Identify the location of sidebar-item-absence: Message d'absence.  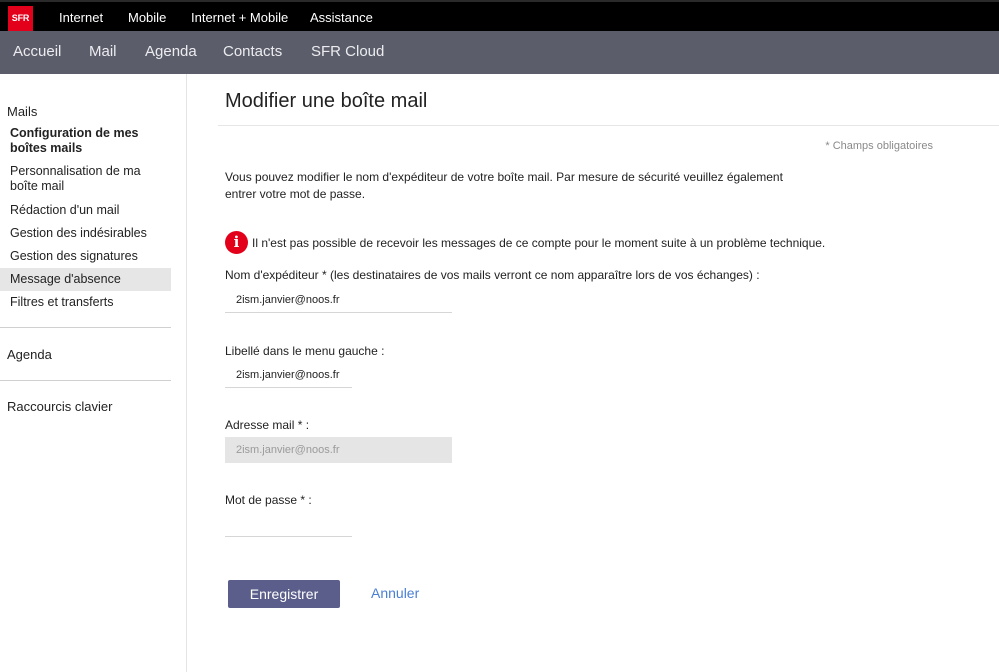
(85, 279).